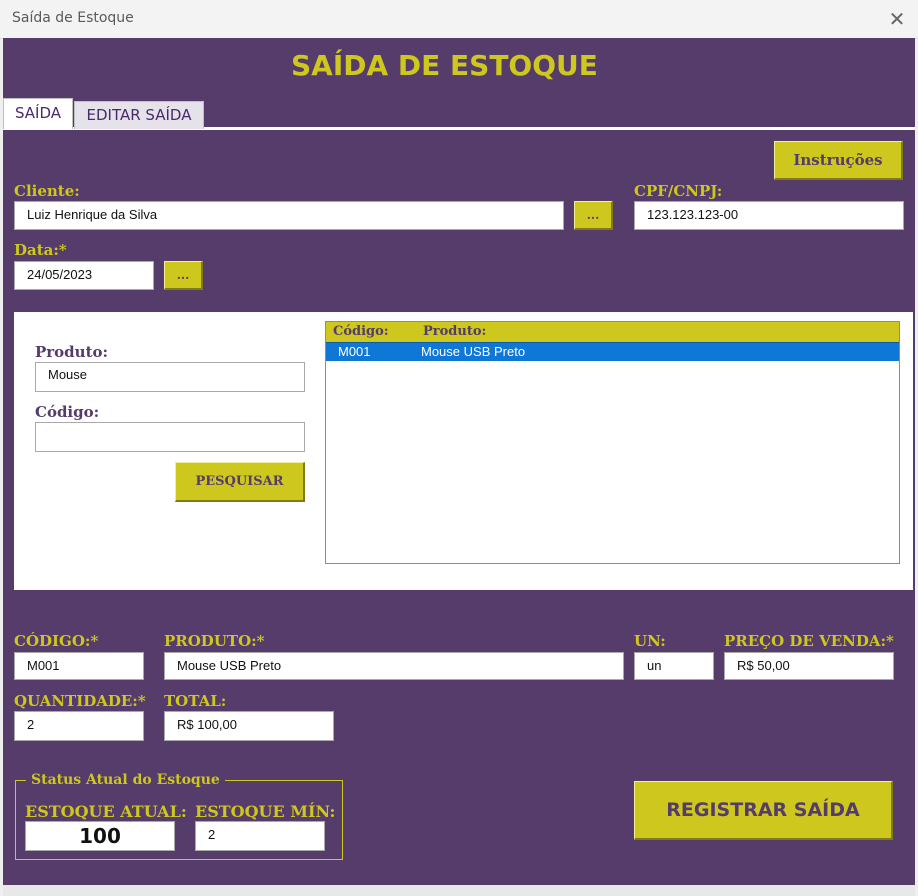 This screenshot has height=896, width=918. Describe the element at coordinates (38, 113) in the screenshot. I see `tab-saida: SAÍDA` at that location.